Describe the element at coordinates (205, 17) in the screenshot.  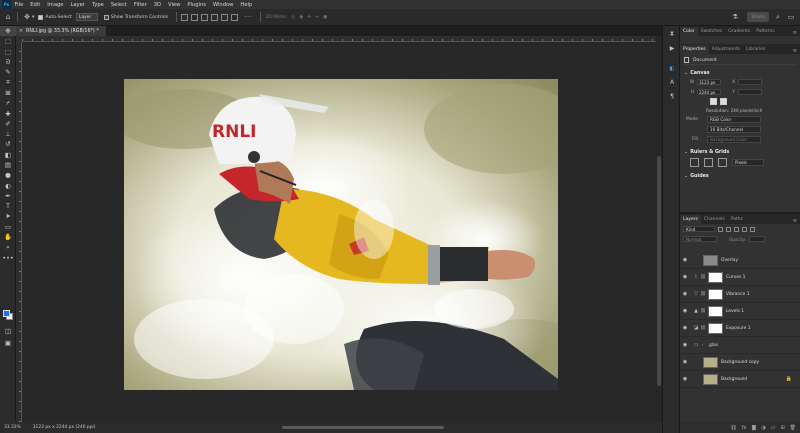
I see `align-right-icon` at that location.